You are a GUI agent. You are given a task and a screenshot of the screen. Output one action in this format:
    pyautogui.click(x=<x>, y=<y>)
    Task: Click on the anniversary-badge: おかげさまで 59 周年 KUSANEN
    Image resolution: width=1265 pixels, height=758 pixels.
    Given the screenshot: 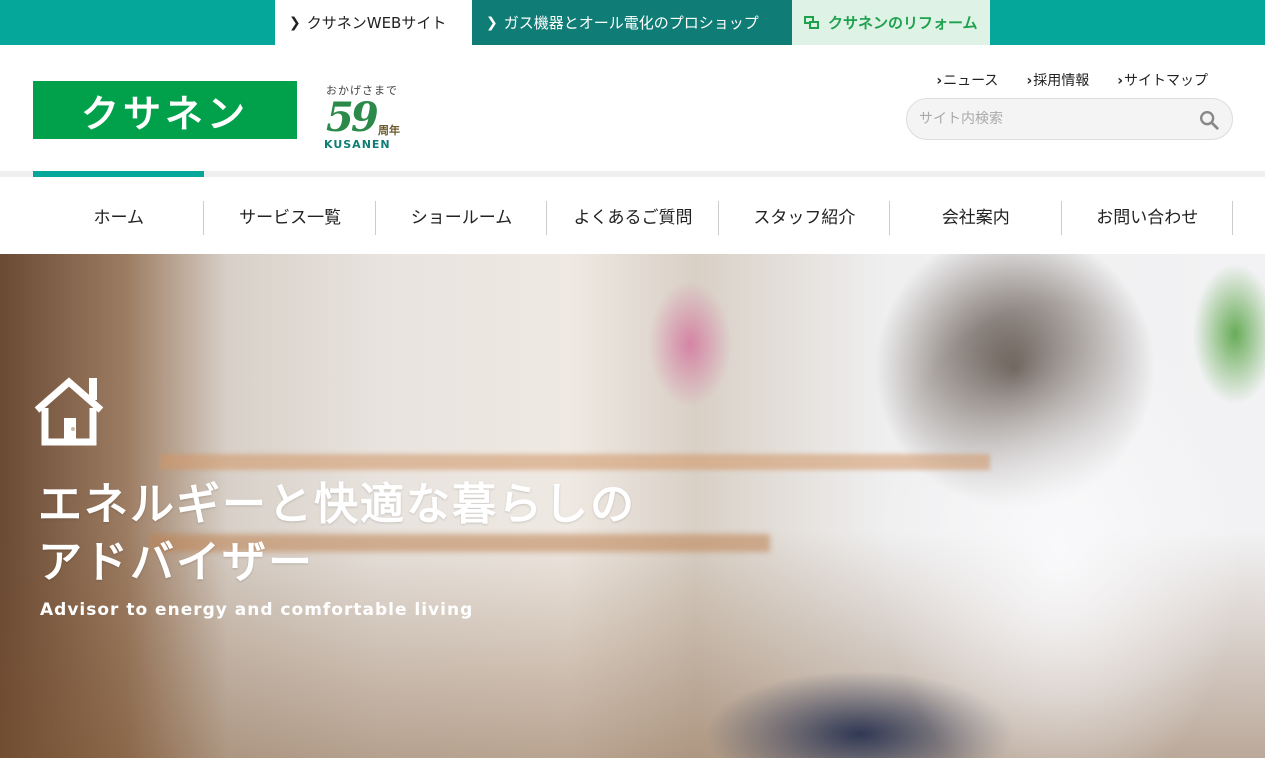 What is the action you would take?
    pyautogui.click(x=364, y=118)
    